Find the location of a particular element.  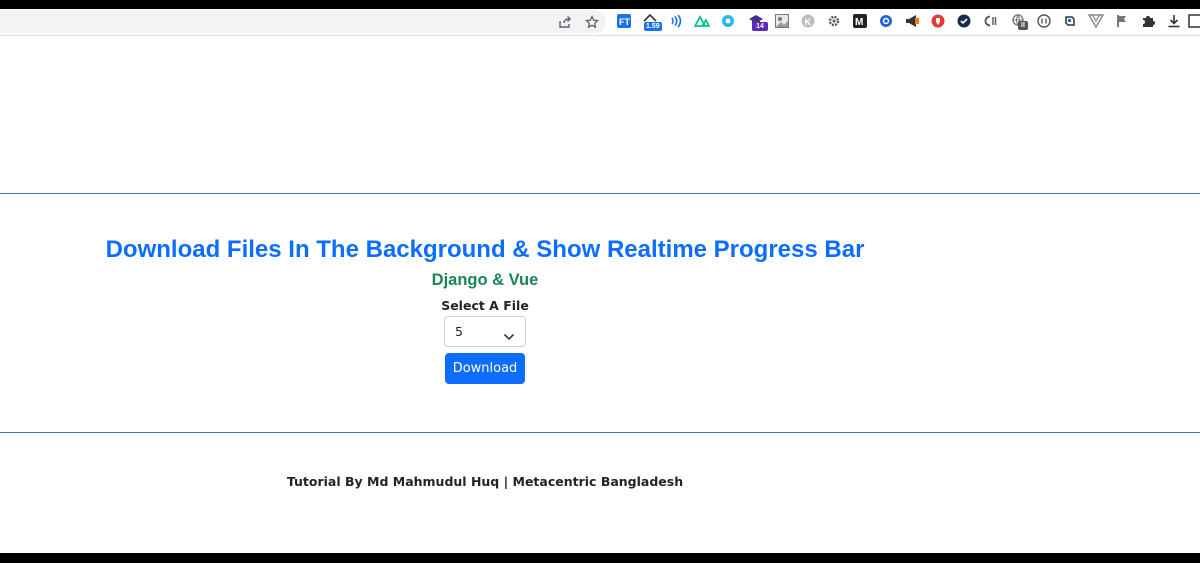

svg-text: M is located at coordinates (859, 22).